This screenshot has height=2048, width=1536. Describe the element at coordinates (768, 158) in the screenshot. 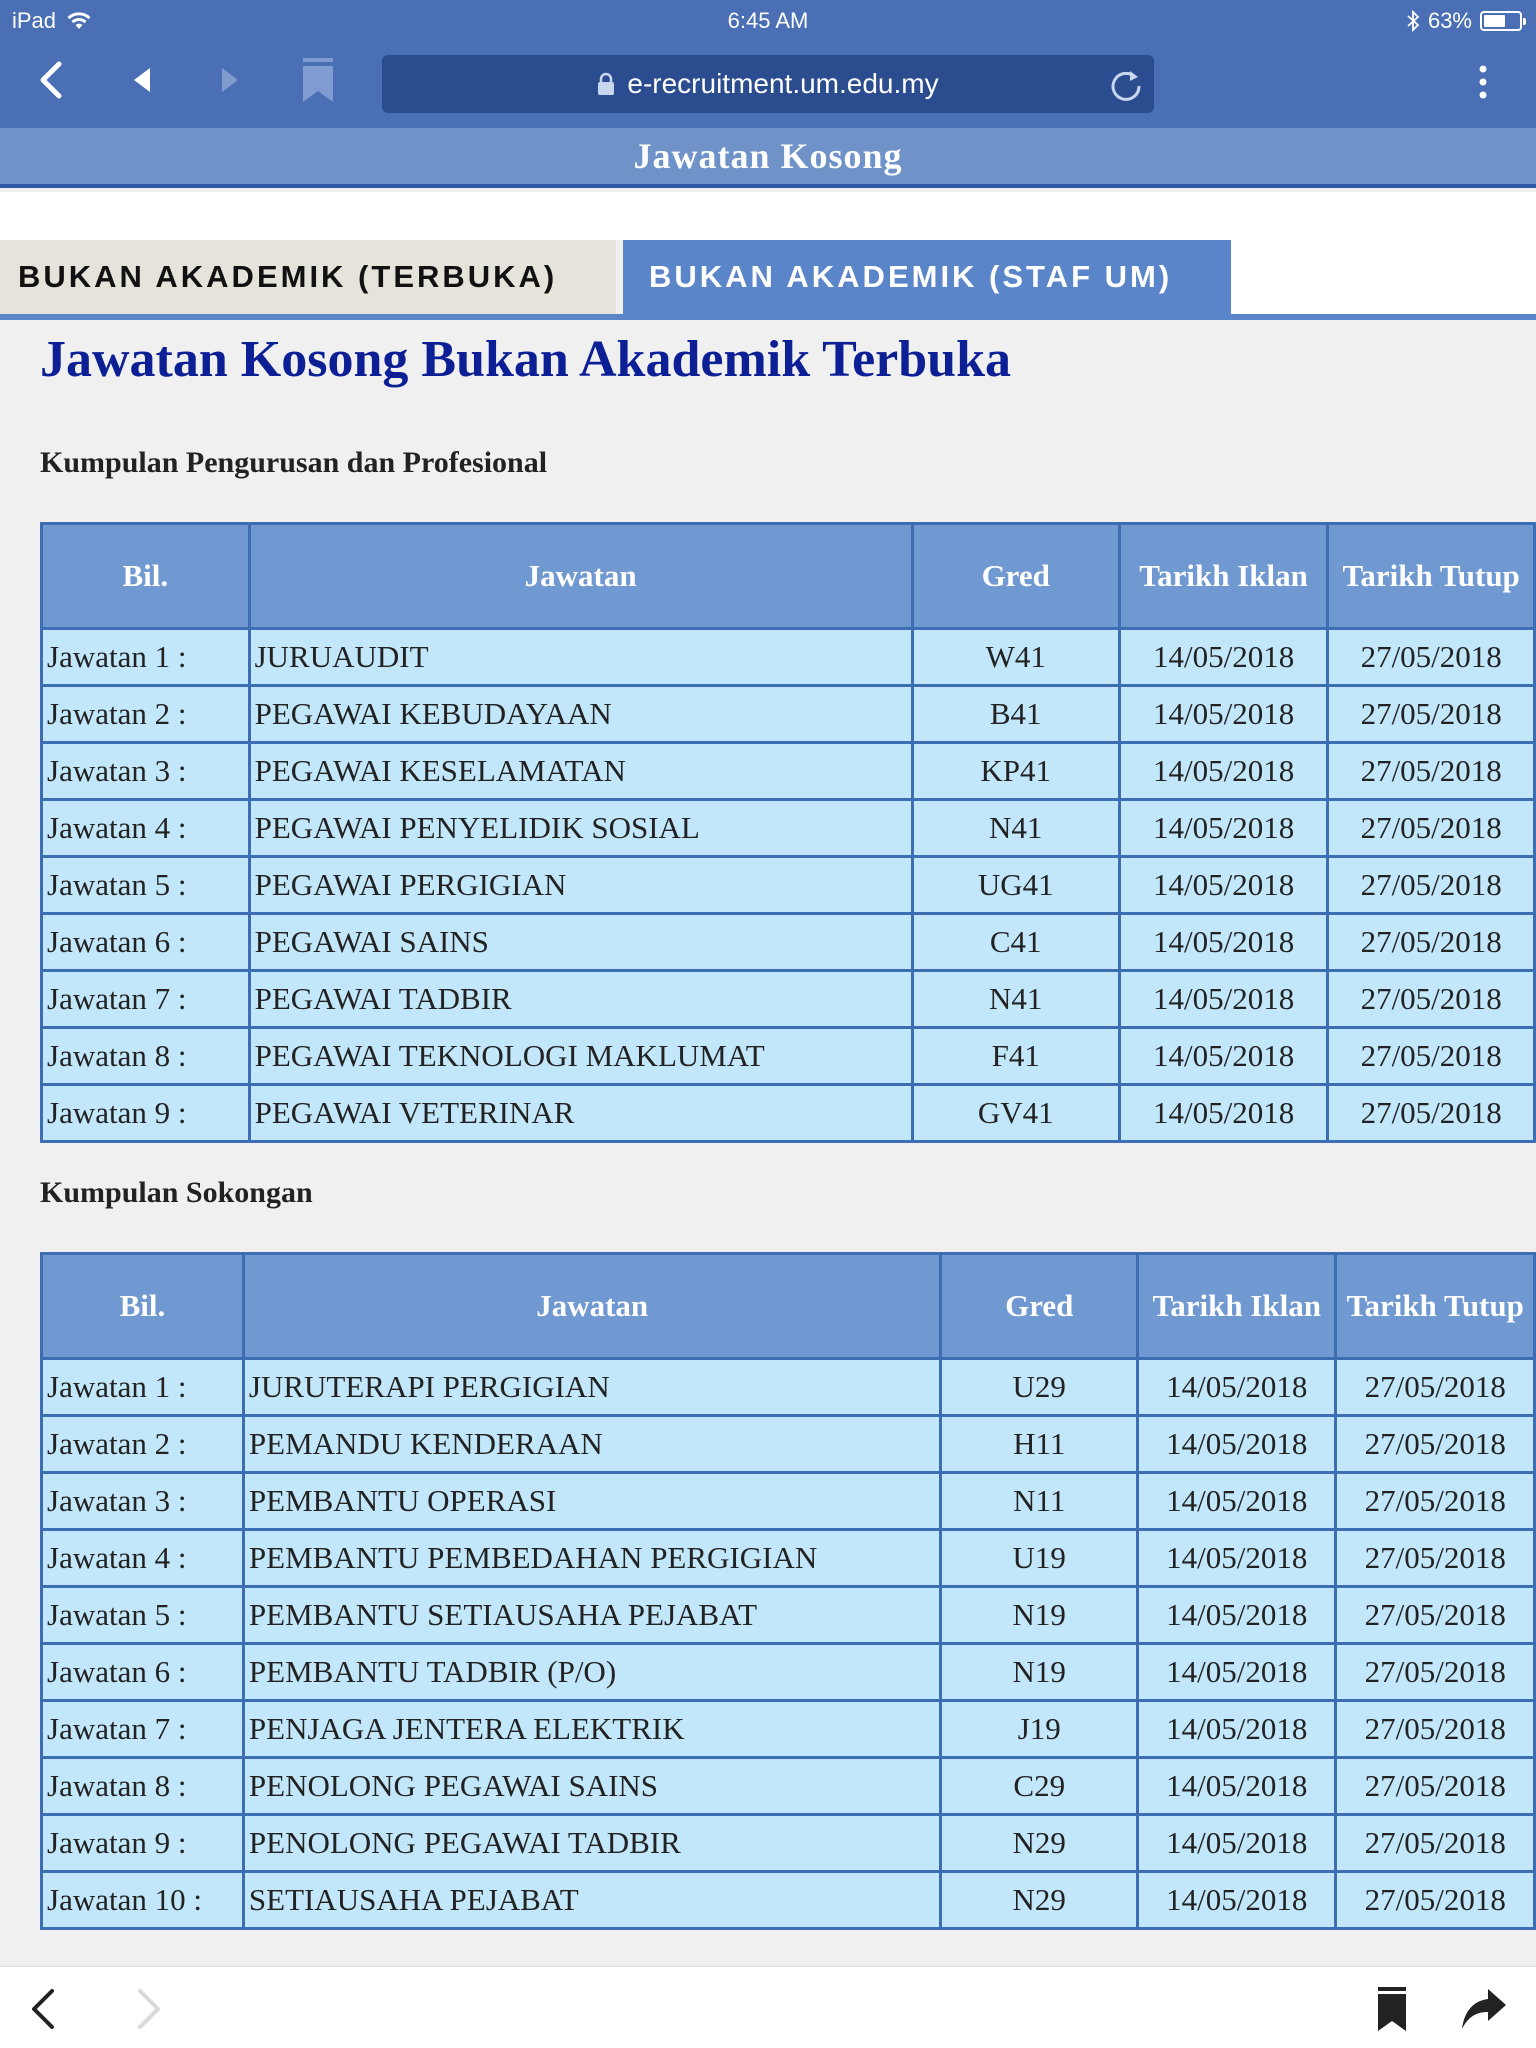

I see `page-header: Jawatan Kosong` at that location.